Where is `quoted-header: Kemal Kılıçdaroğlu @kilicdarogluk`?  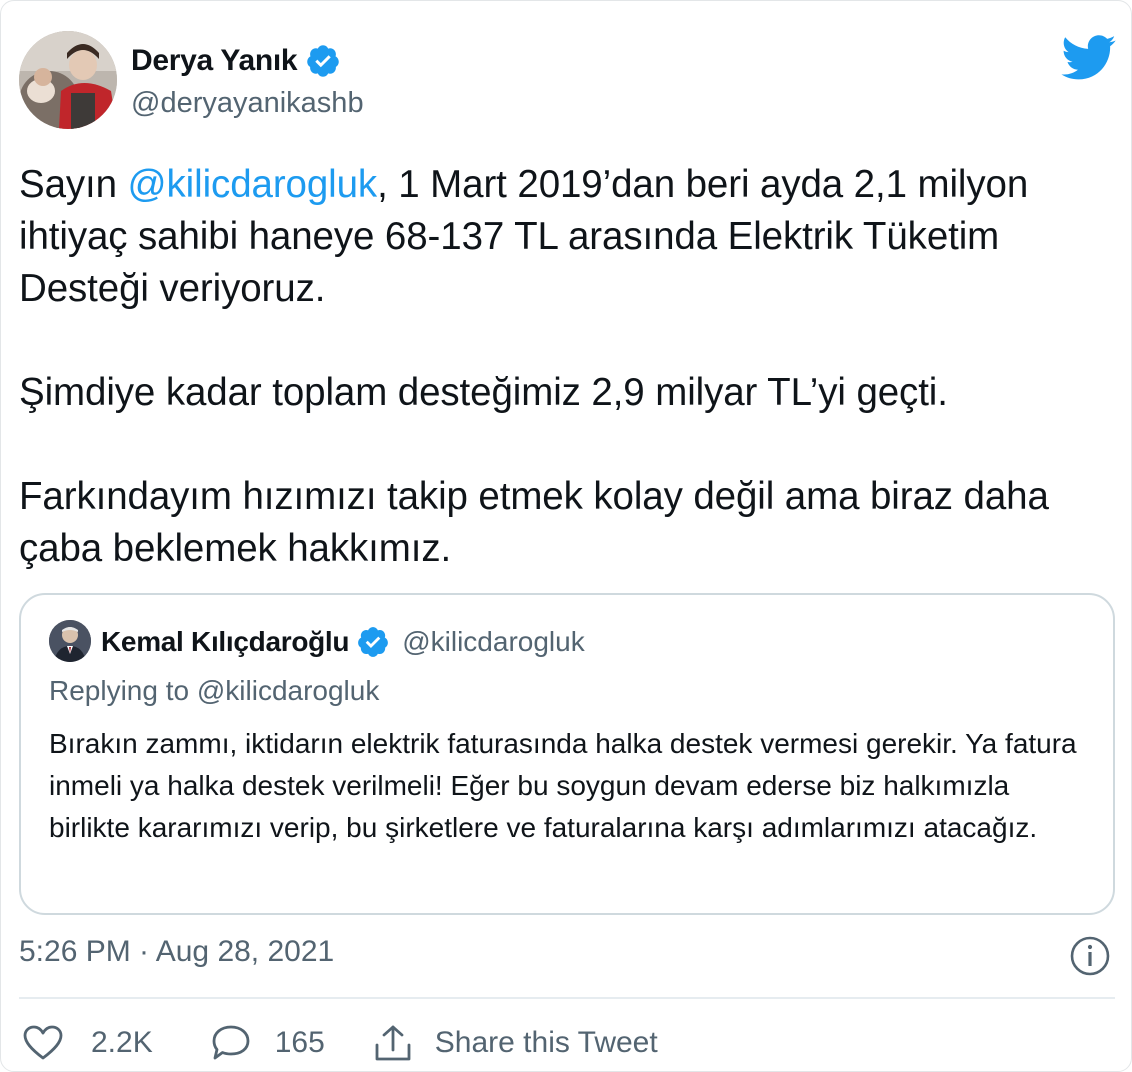
quoted-header: Kemal Kılıçdaroğlu @kilicdarogluk is located at coordinates (343, 642).